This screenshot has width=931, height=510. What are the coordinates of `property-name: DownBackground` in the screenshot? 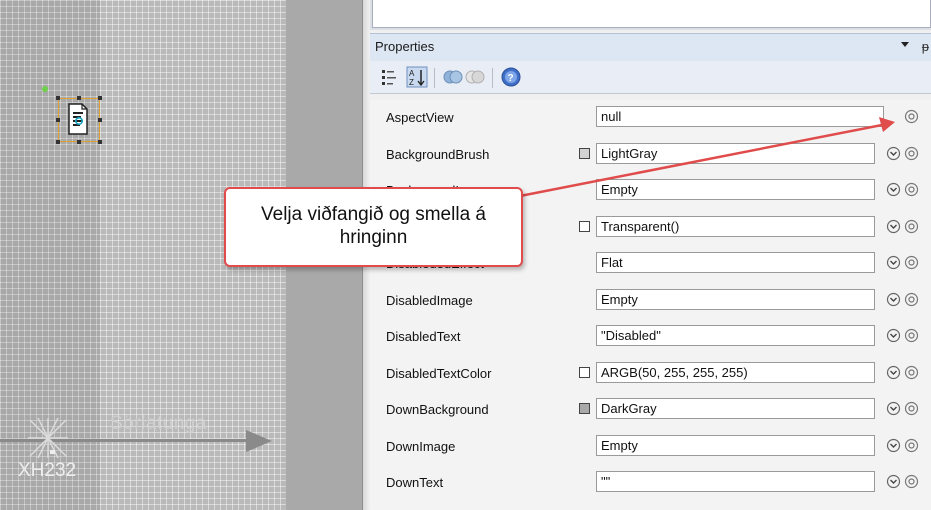 It's located at (437, 409).